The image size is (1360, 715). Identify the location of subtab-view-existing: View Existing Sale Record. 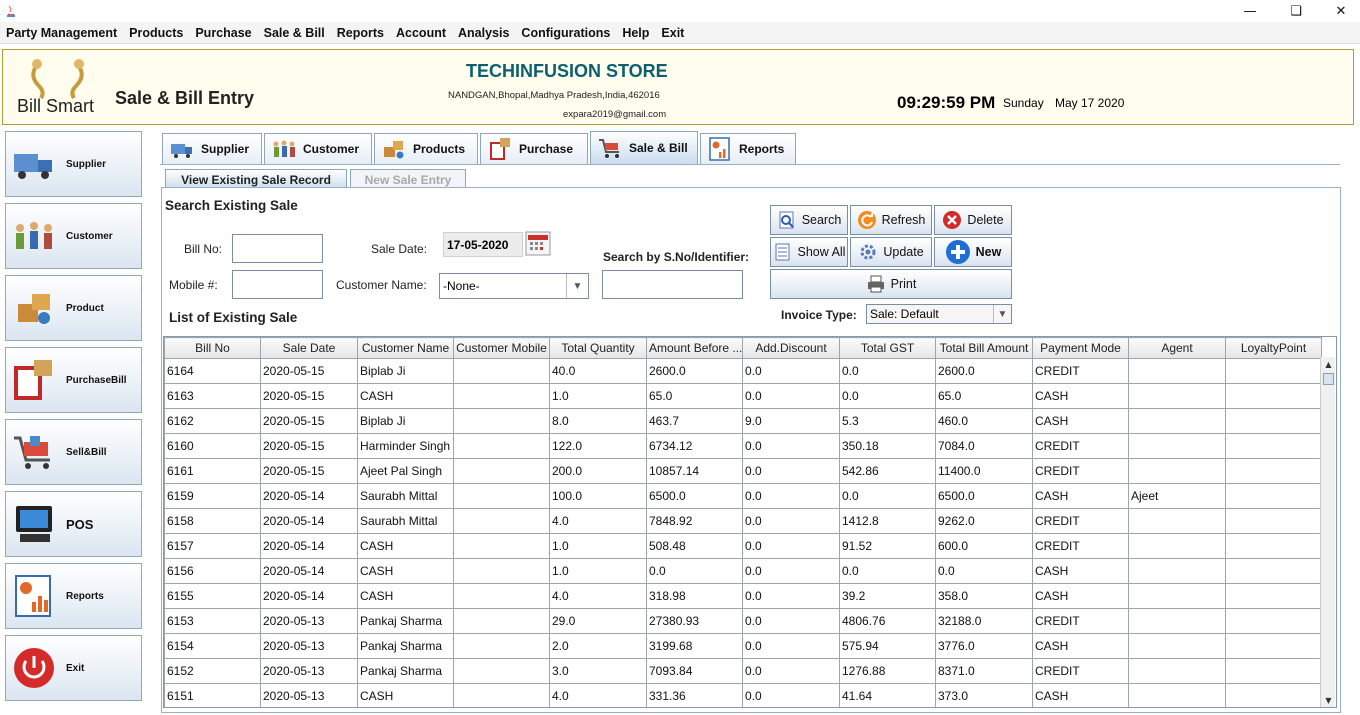
(256, 179).